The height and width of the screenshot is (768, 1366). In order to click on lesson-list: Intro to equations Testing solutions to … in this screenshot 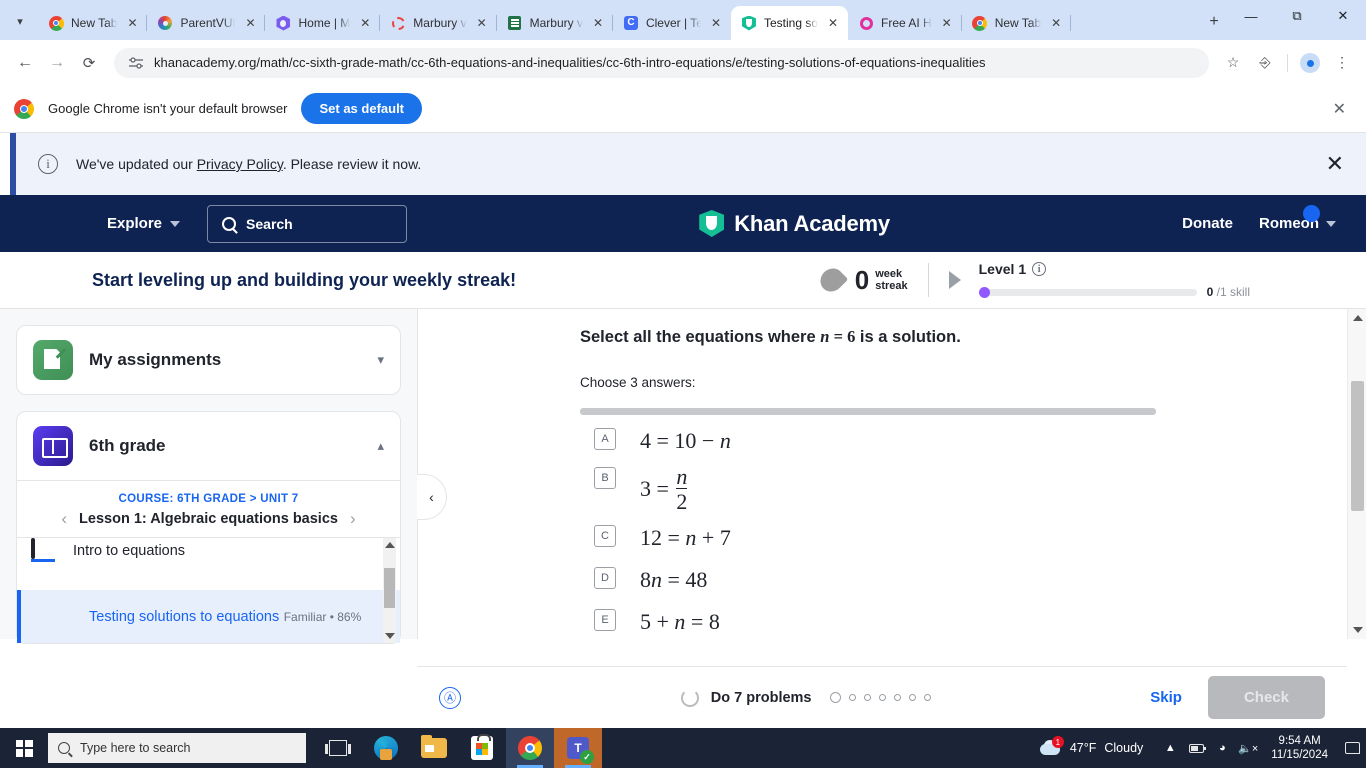, I will do `click(208, 590)`.